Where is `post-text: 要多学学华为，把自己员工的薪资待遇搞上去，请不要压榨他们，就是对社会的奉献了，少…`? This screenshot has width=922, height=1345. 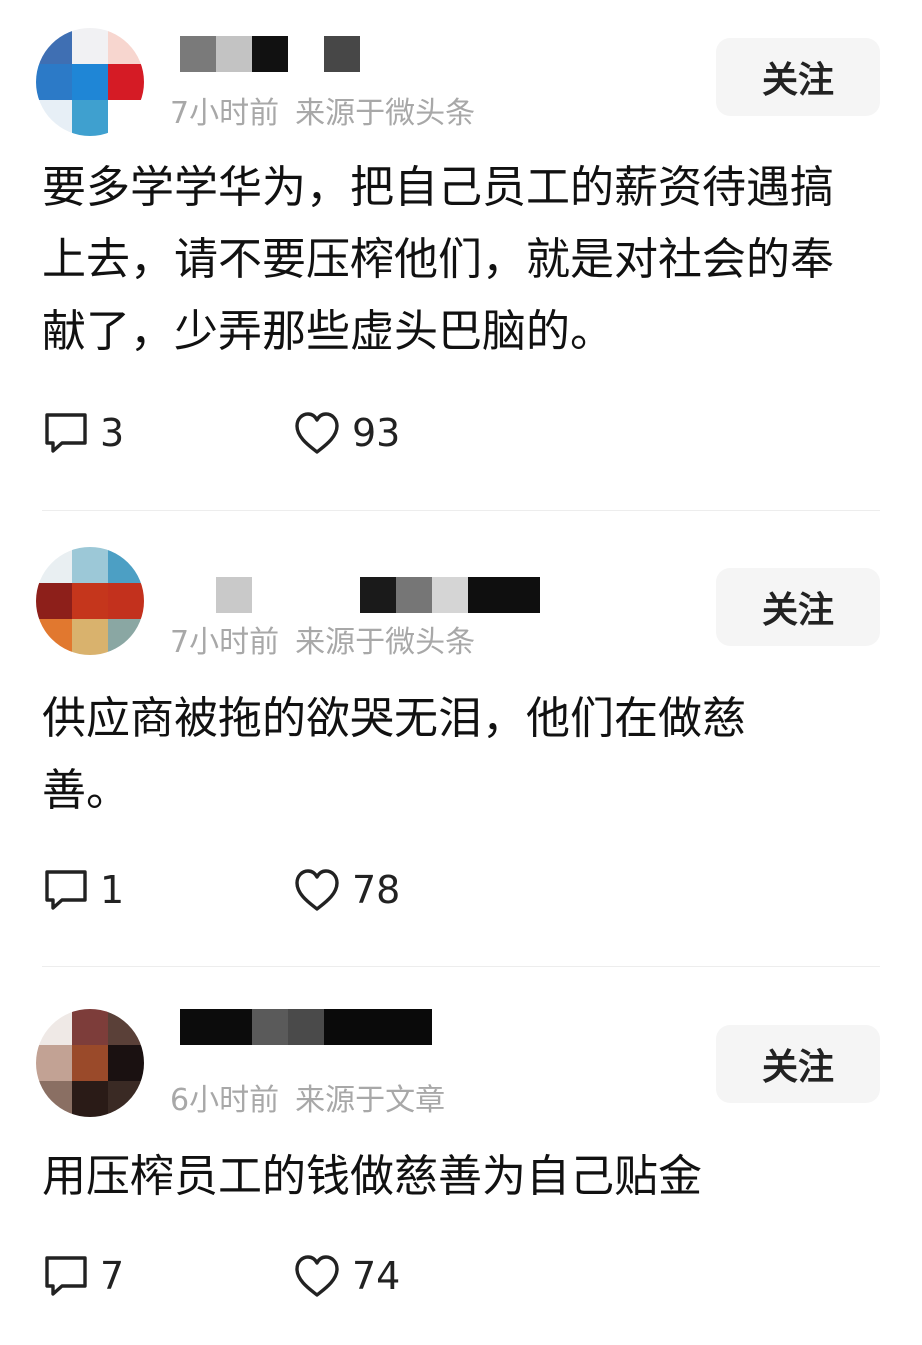
post-text: 要多学学华为，把自己员工的薪资待遇搞上去，请不要压榨他们，就是对社会的奉献了，少… is located at coordinates (438, 259).